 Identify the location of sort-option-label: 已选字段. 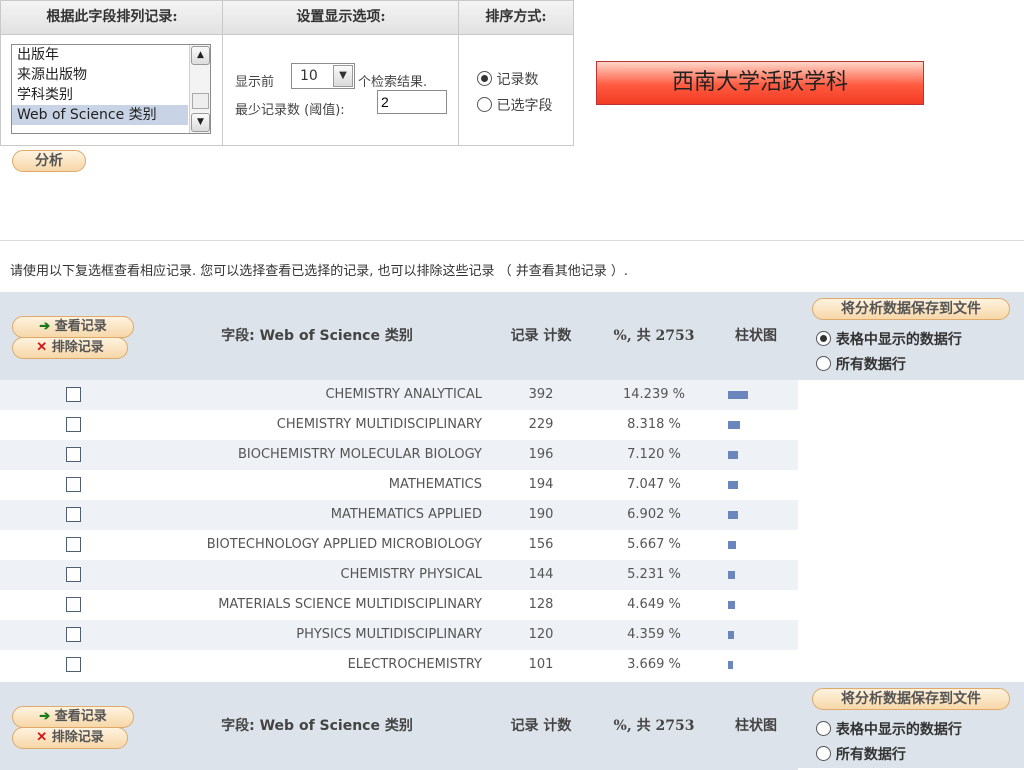
(524, 106).